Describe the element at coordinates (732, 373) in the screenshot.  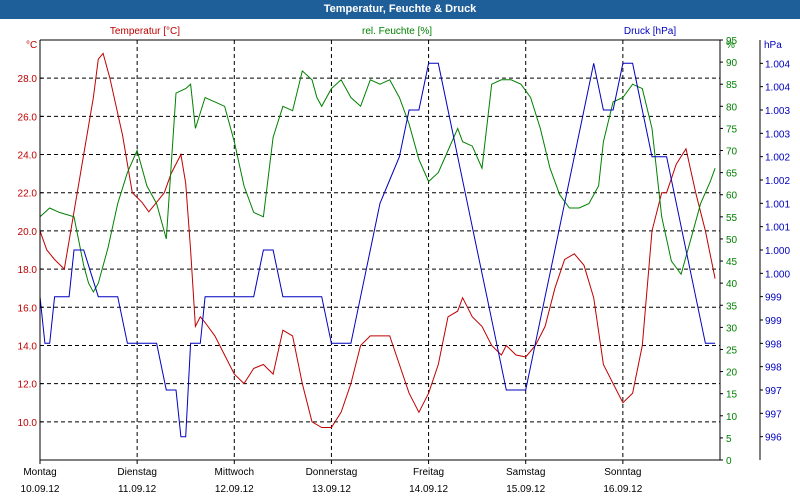
I see `humidity-tick-label: 20` at that location.